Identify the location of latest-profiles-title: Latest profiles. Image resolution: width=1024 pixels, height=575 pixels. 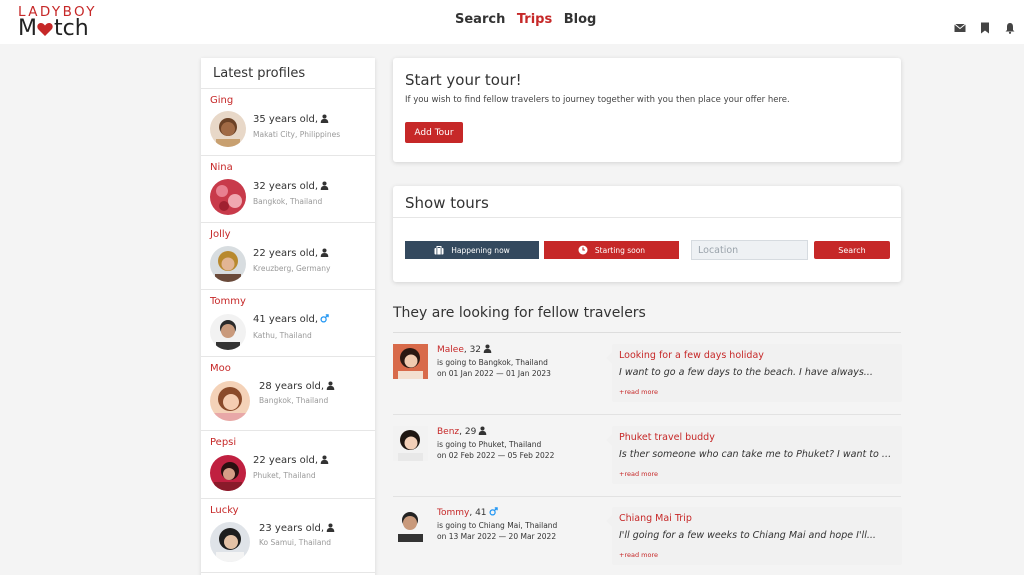
(259, 73).